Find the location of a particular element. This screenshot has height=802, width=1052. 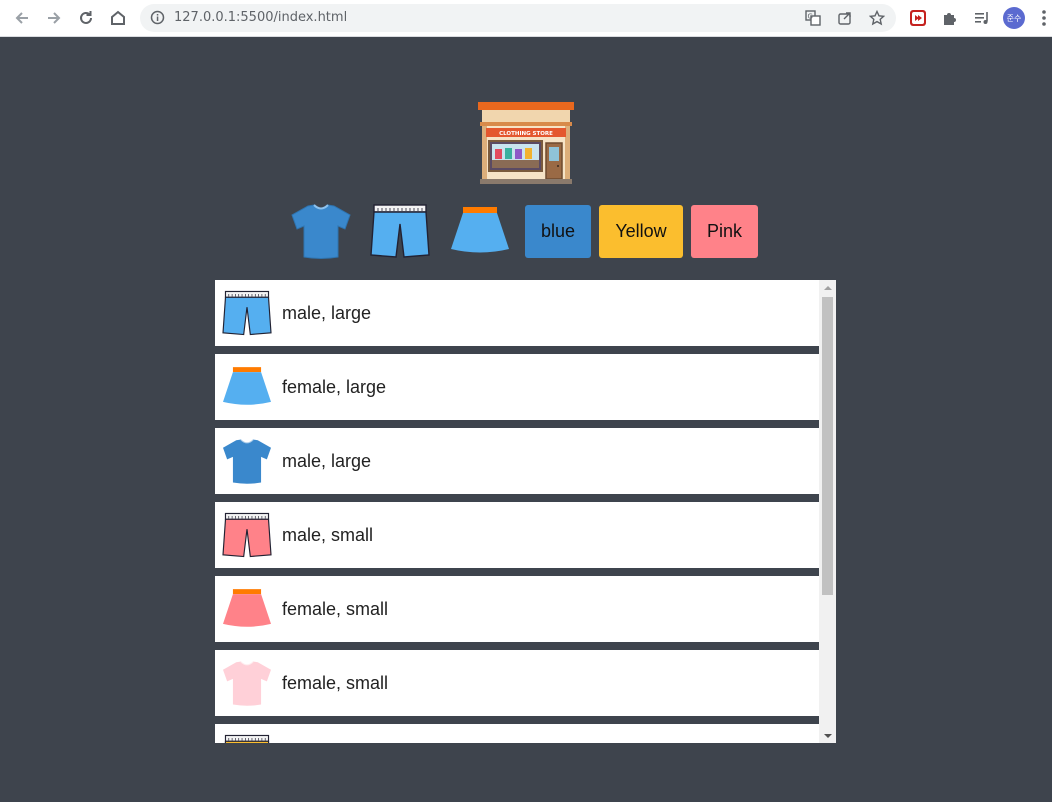

menu-dots-icon is located at coordinates (1043, 18).